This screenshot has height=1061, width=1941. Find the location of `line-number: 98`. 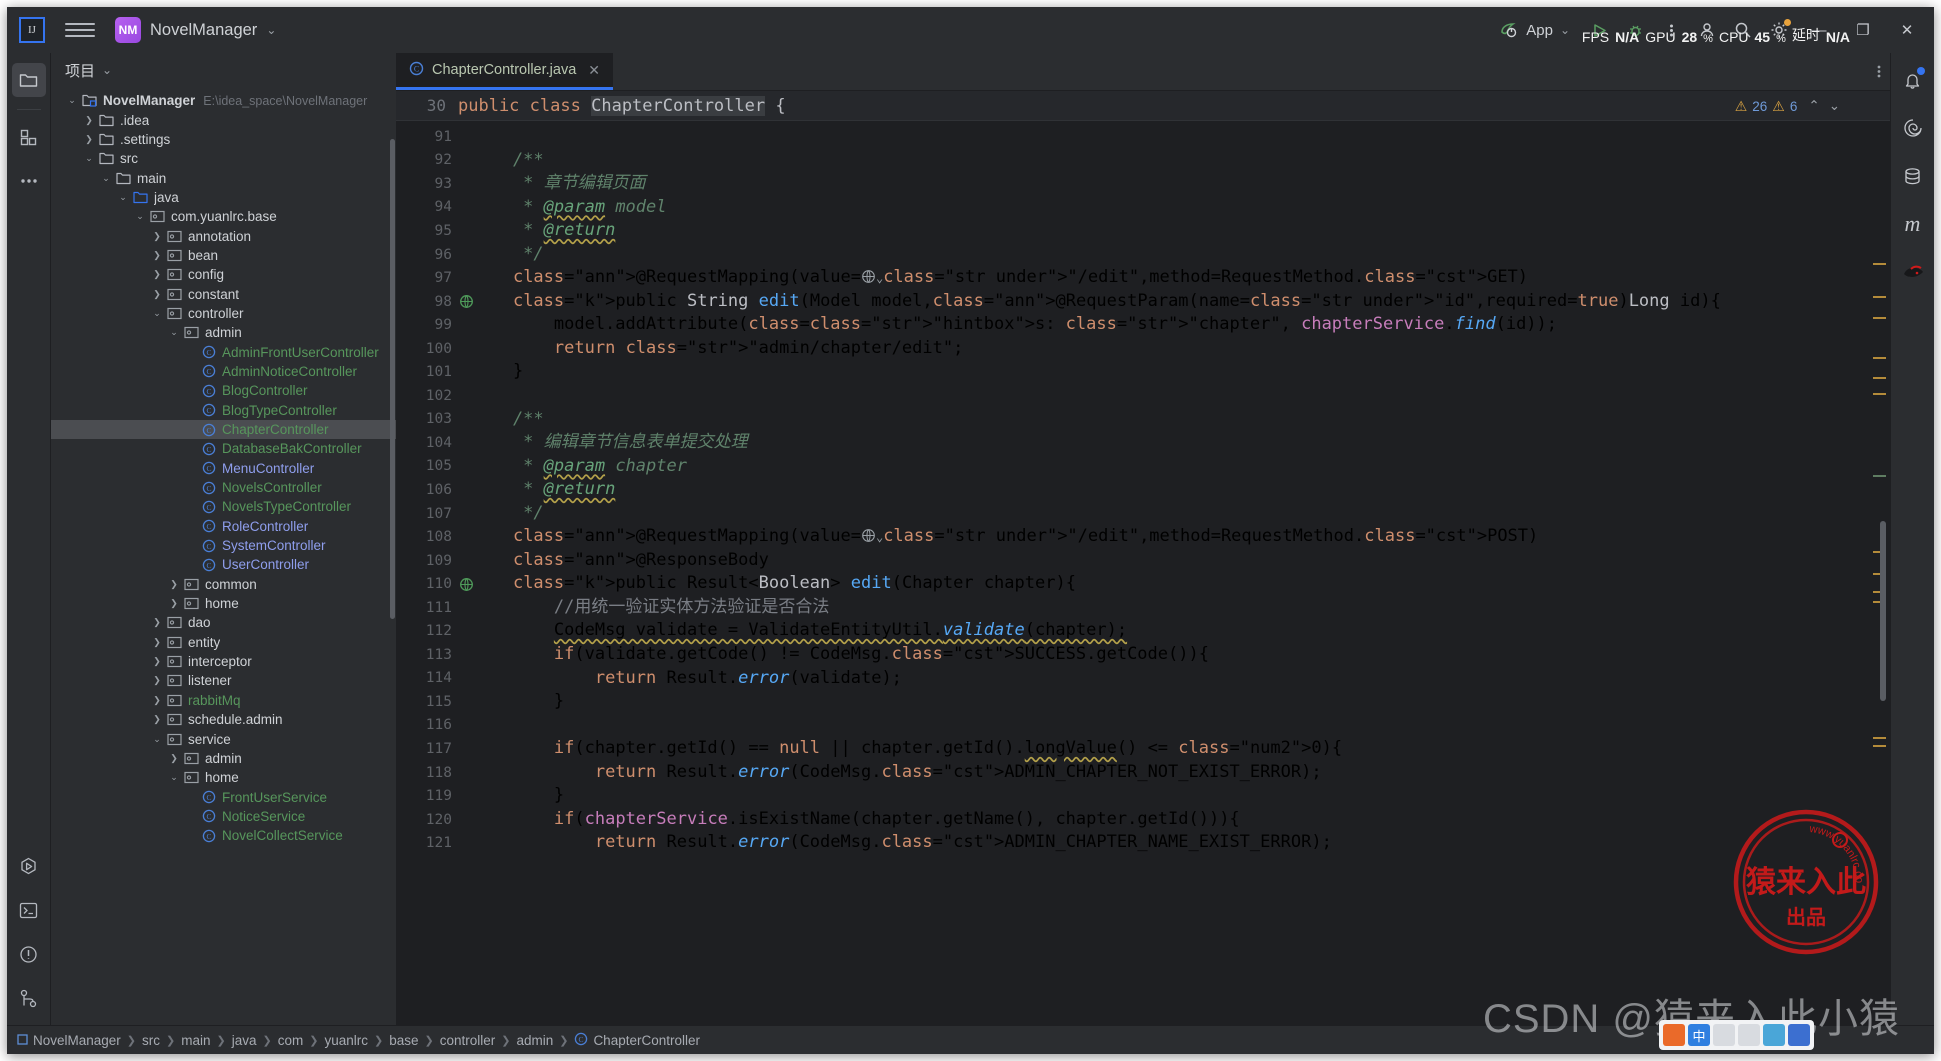

line-number: 98 is located at coordinates (434, 302).